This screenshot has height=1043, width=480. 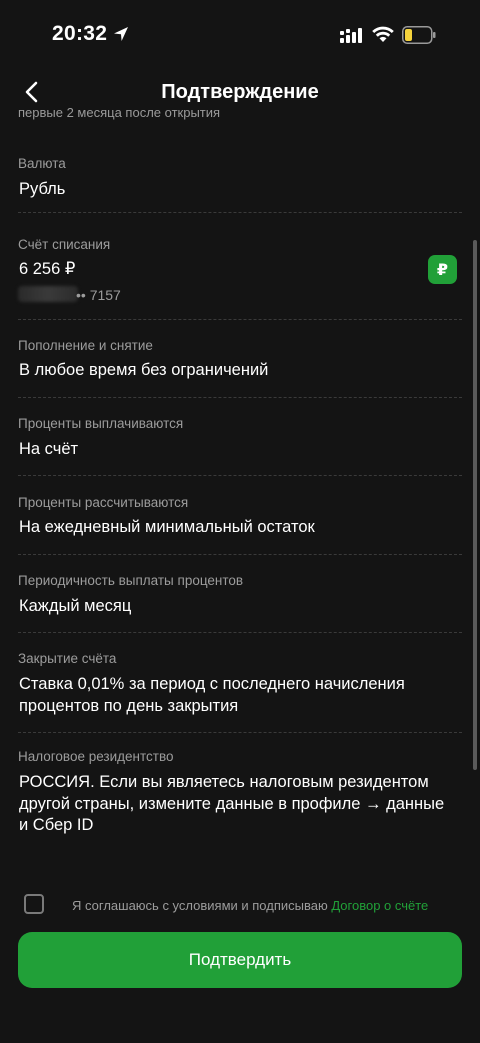 I want to click on page-title: Подтверждение, so click(x=240, y=92).